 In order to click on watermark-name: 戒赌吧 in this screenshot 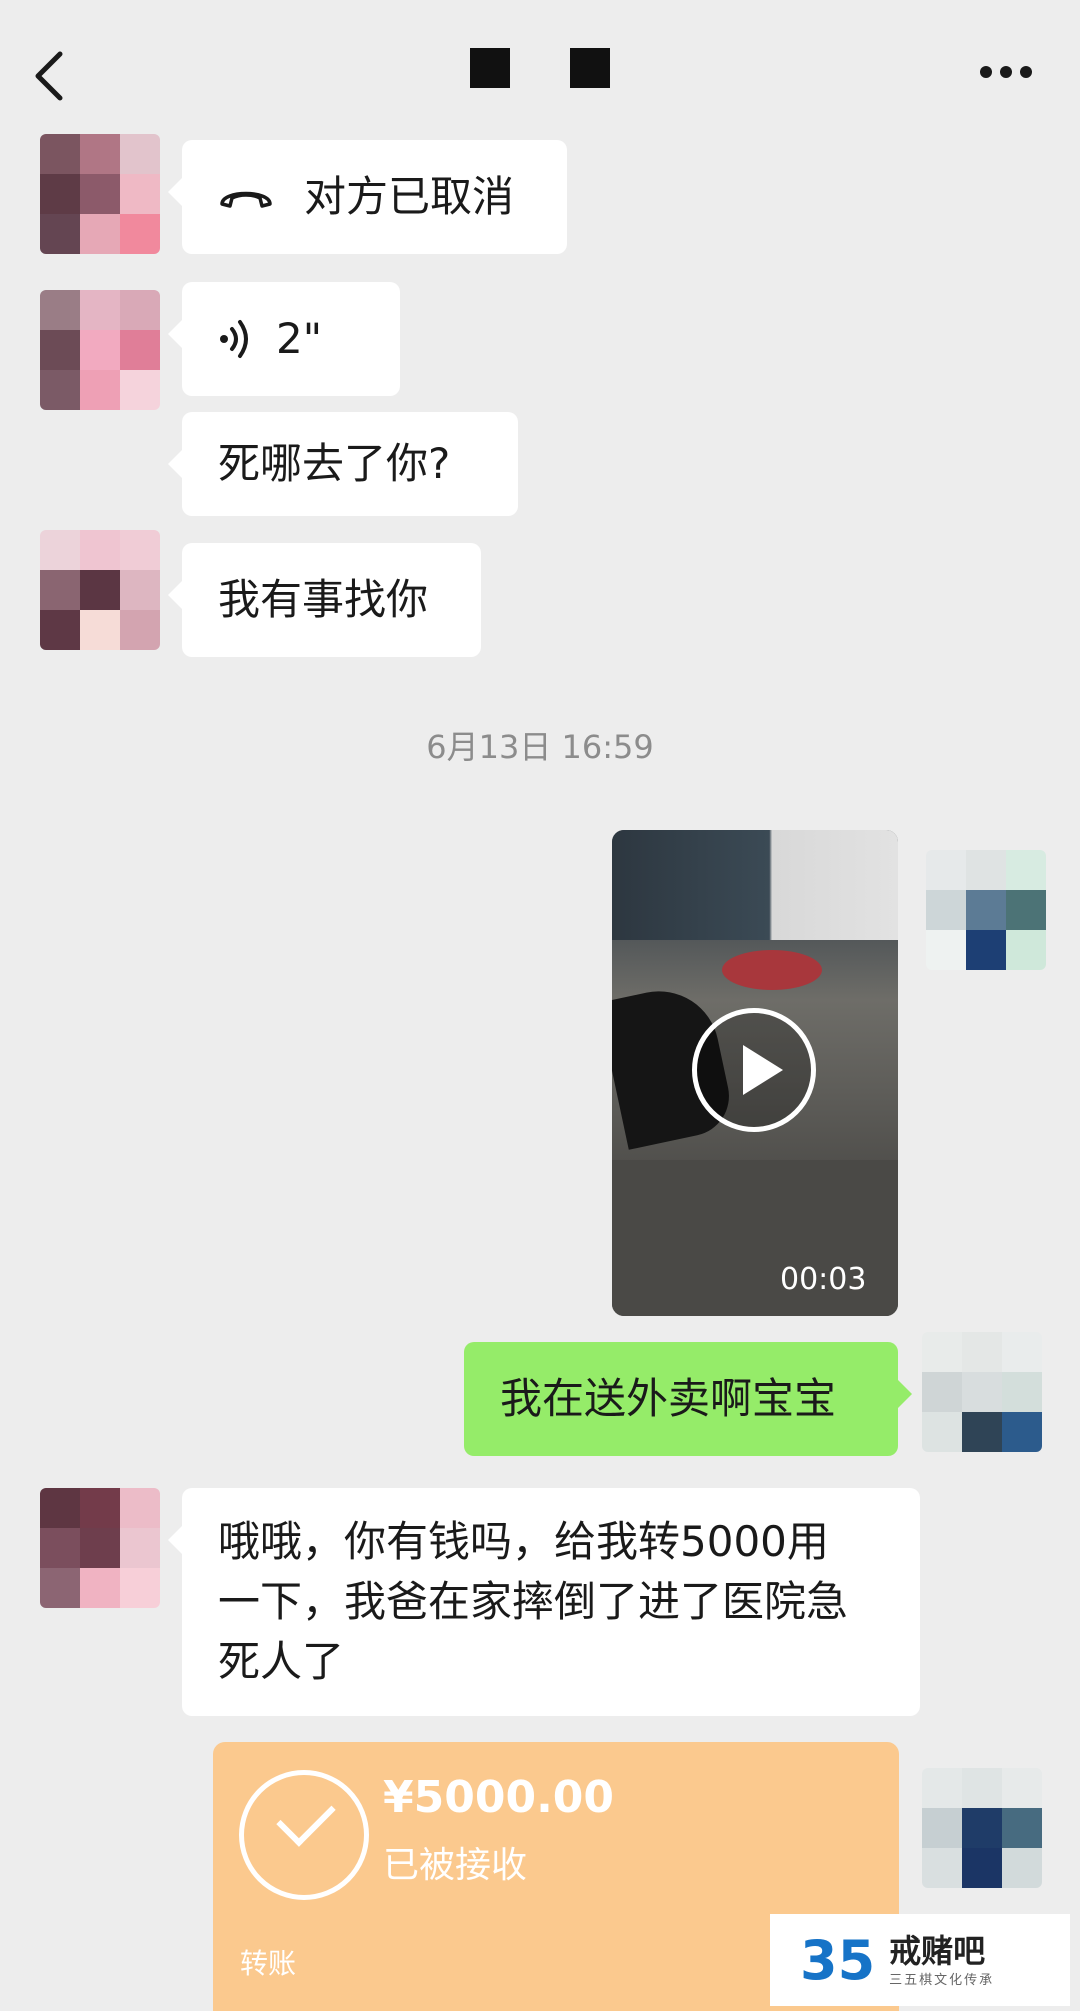, I will do `click(937, 1950)`.